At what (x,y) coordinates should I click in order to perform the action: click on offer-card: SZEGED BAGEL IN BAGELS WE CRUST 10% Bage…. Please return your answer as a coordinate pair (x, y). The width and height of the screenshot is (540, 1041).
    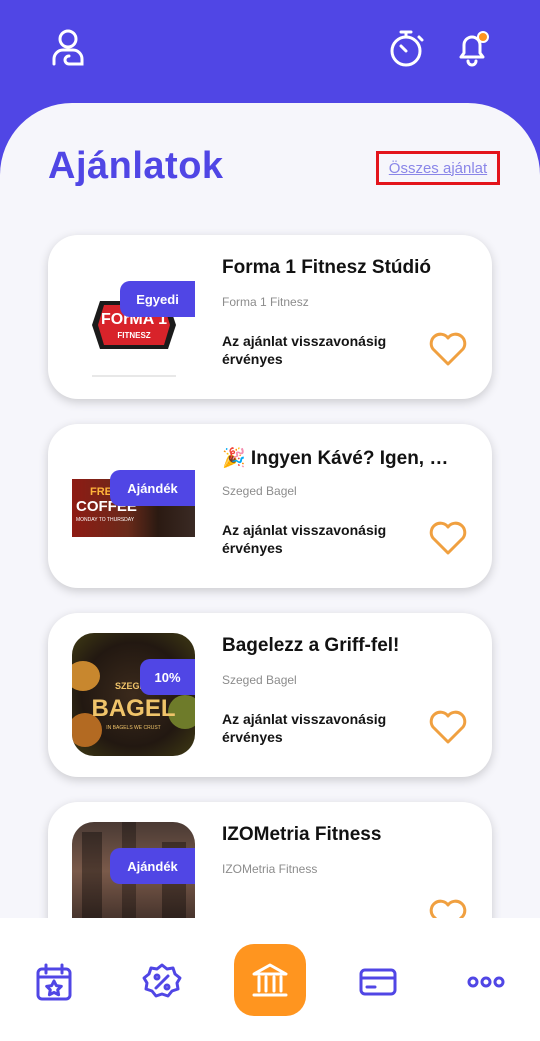
    Looking at the image, I should click on (270, 695).